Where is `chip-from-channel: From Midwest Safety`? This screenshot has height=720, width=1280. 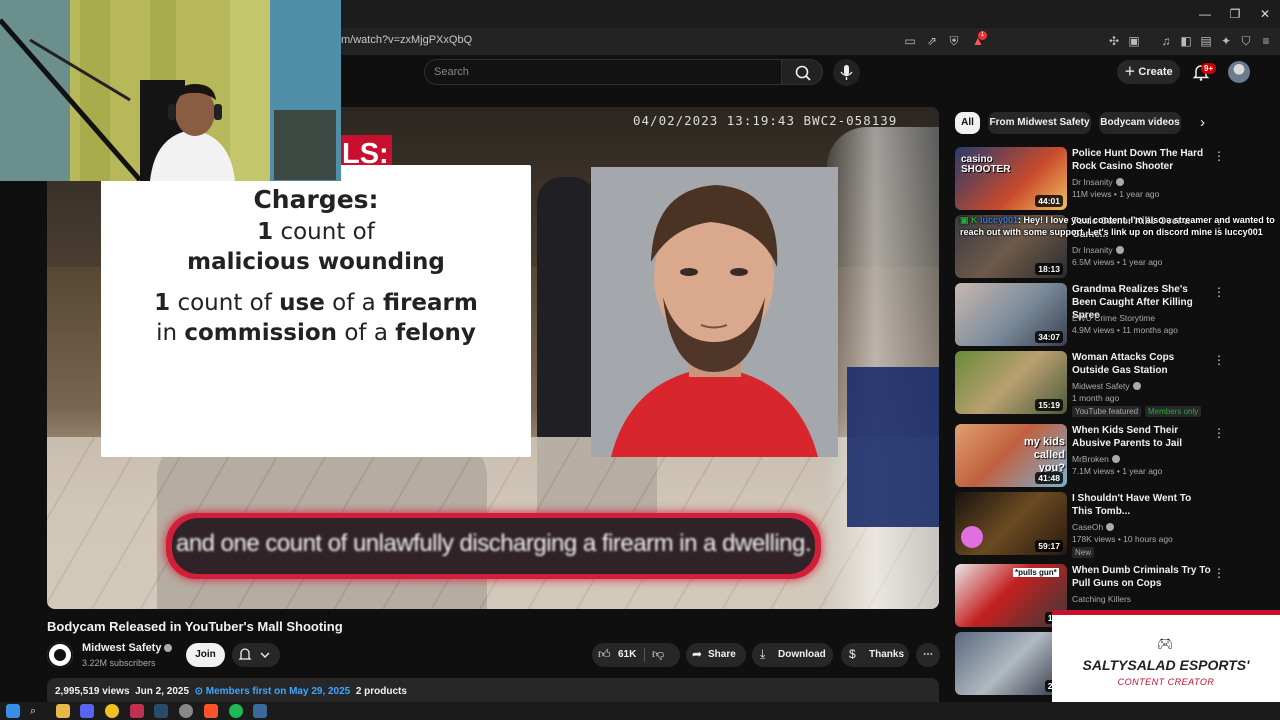 chip-from-channel: From Midwest Safety is located at coordinates (1039, 123).